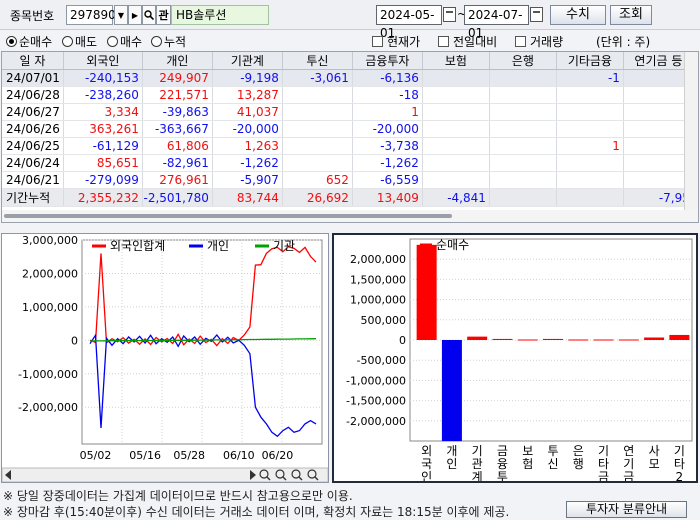 The image size is (700, 520). I want to click on date-cell: 24/06/26, so click(33, 129).